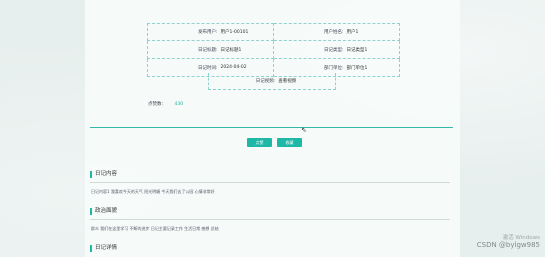  Describe the element at coordinates (270, 211) in the screenshot. I see `section-title: 政治面貌` at that location.